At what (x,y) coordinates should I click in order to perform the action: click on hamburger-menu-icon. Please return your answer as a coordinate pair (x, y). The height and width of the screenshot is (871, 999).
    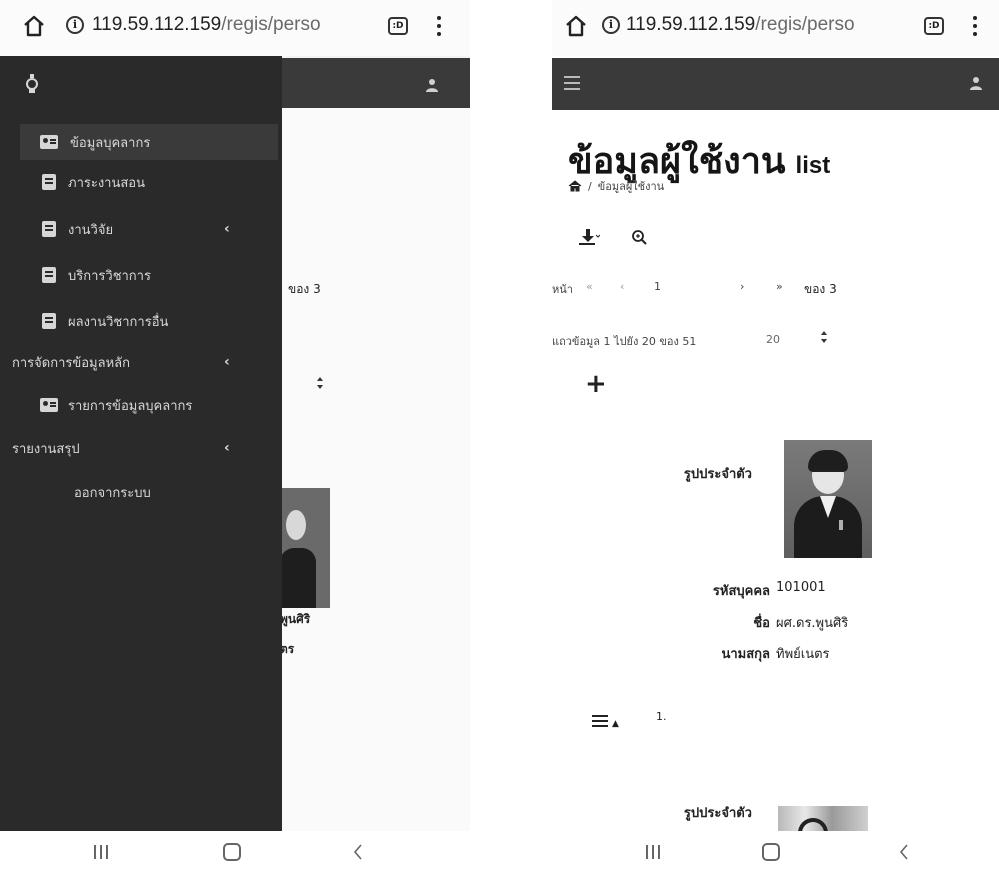
    Looking at the image, I should click on (572, 83).